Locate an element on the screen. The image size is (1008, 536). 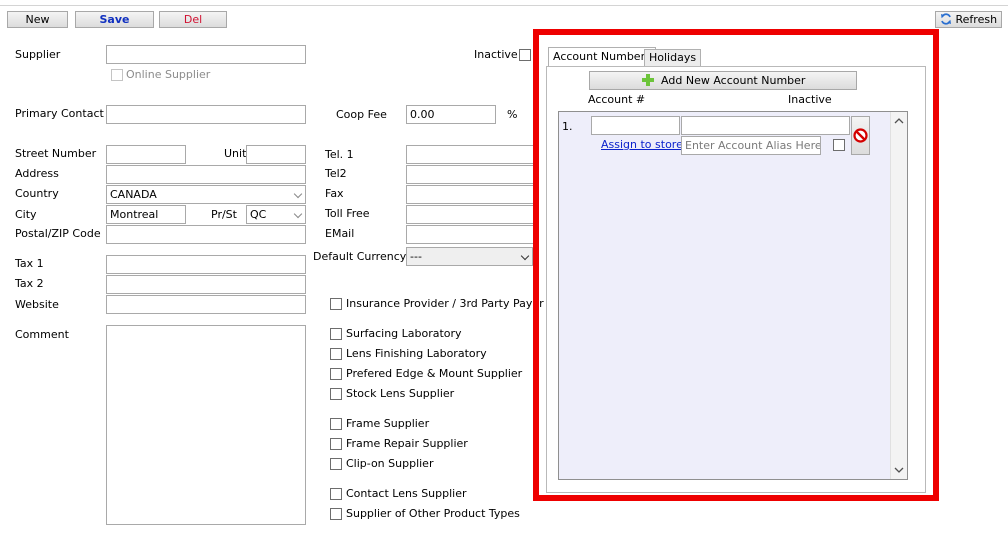
tel1-input is located at coordinates (471, 154).